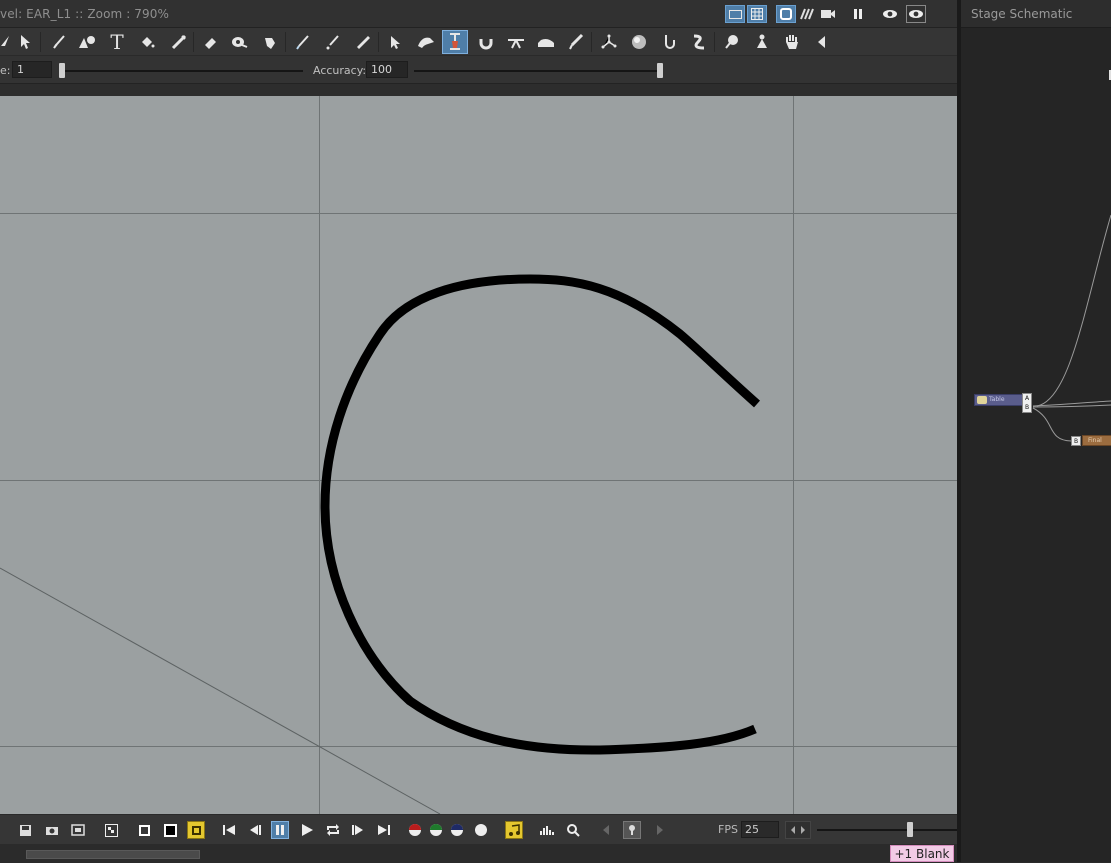  What do you see at coordinates (807, 14) in the screenshot?
I see `subcamera-icon` at bounding box center [807, 14].